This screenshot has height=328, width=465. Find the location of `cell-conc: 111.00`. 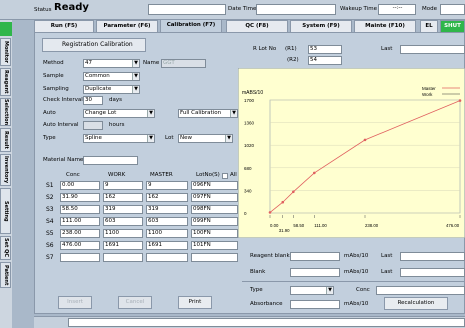

cell-conc: 111.00 is located at coordinates (80, 221).